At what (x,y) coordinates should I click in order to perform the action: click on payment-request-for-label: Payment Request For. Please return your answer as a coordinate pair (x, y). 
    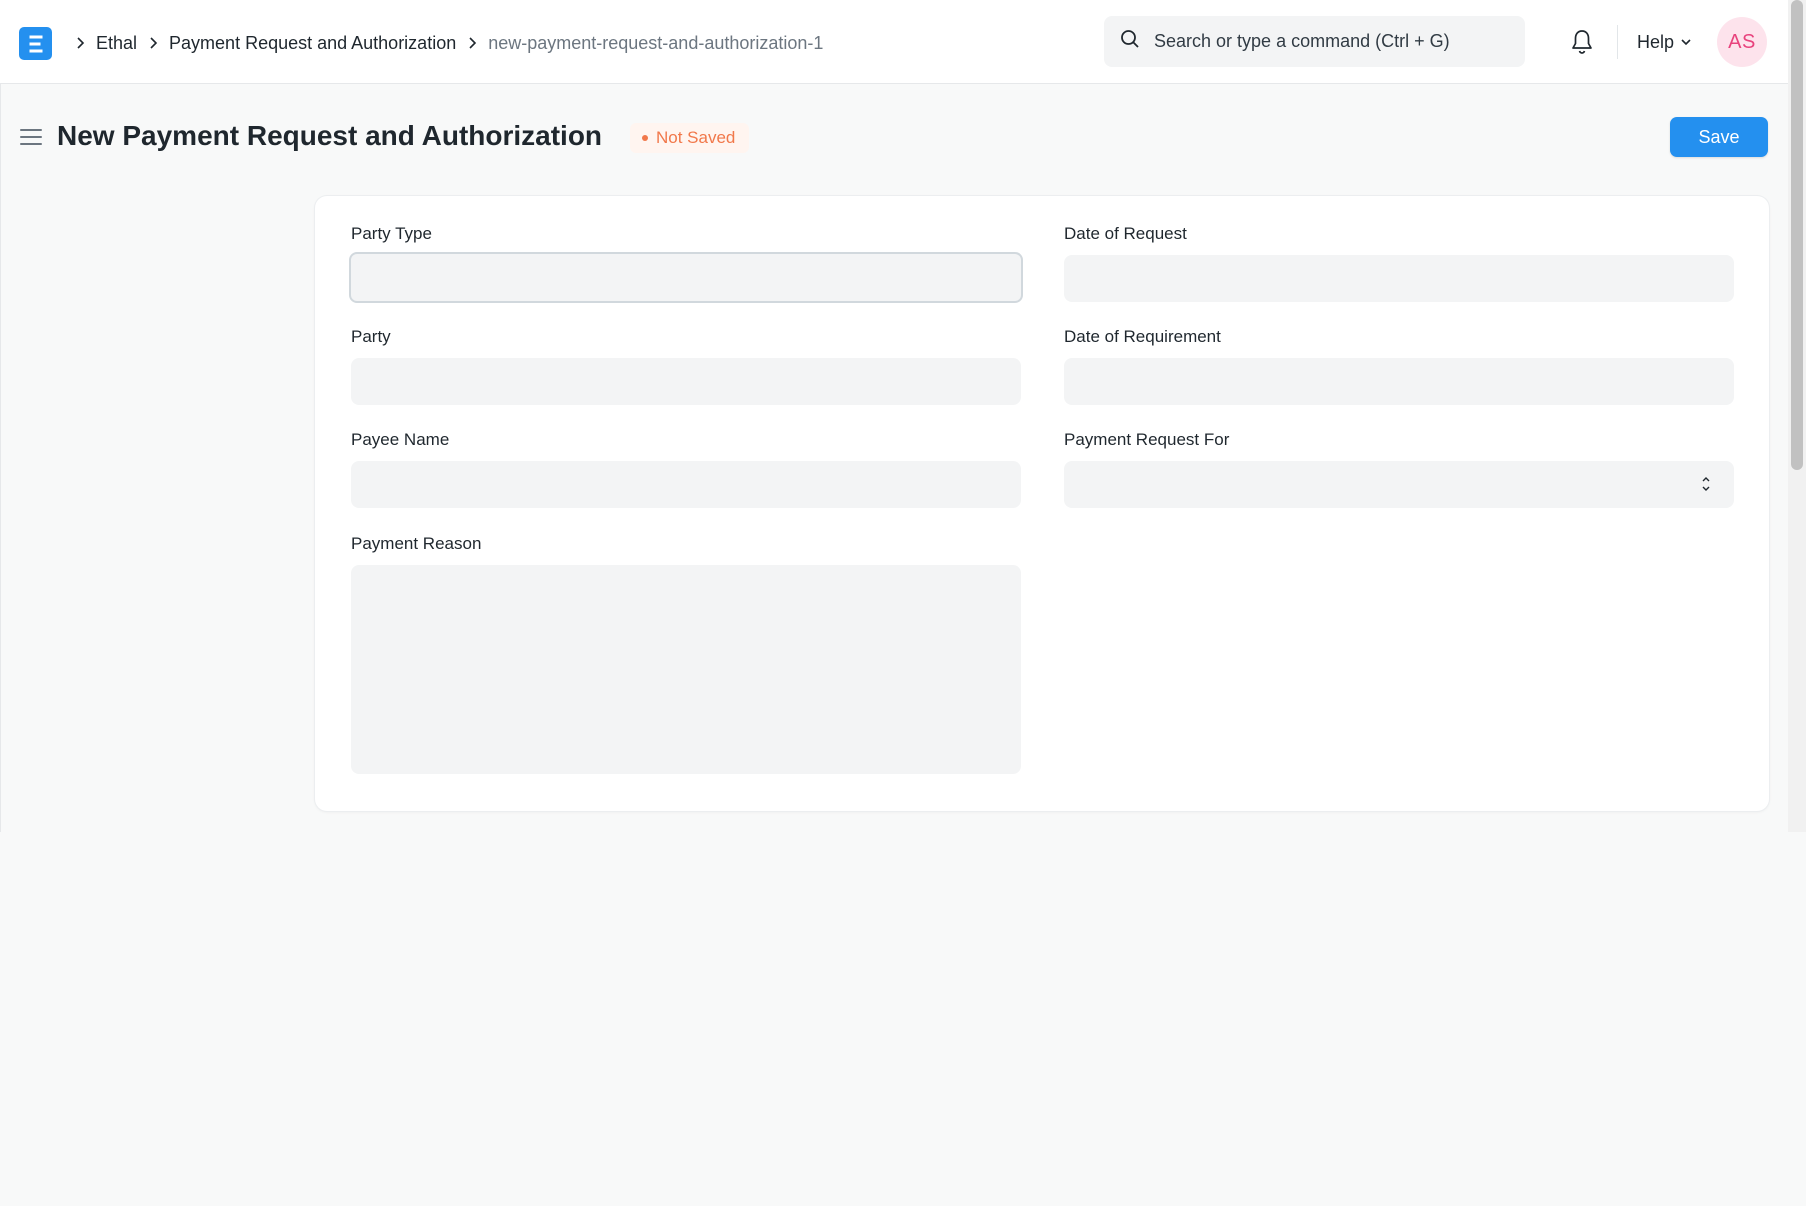
    Looking at the image, I should click on (1147, 439).